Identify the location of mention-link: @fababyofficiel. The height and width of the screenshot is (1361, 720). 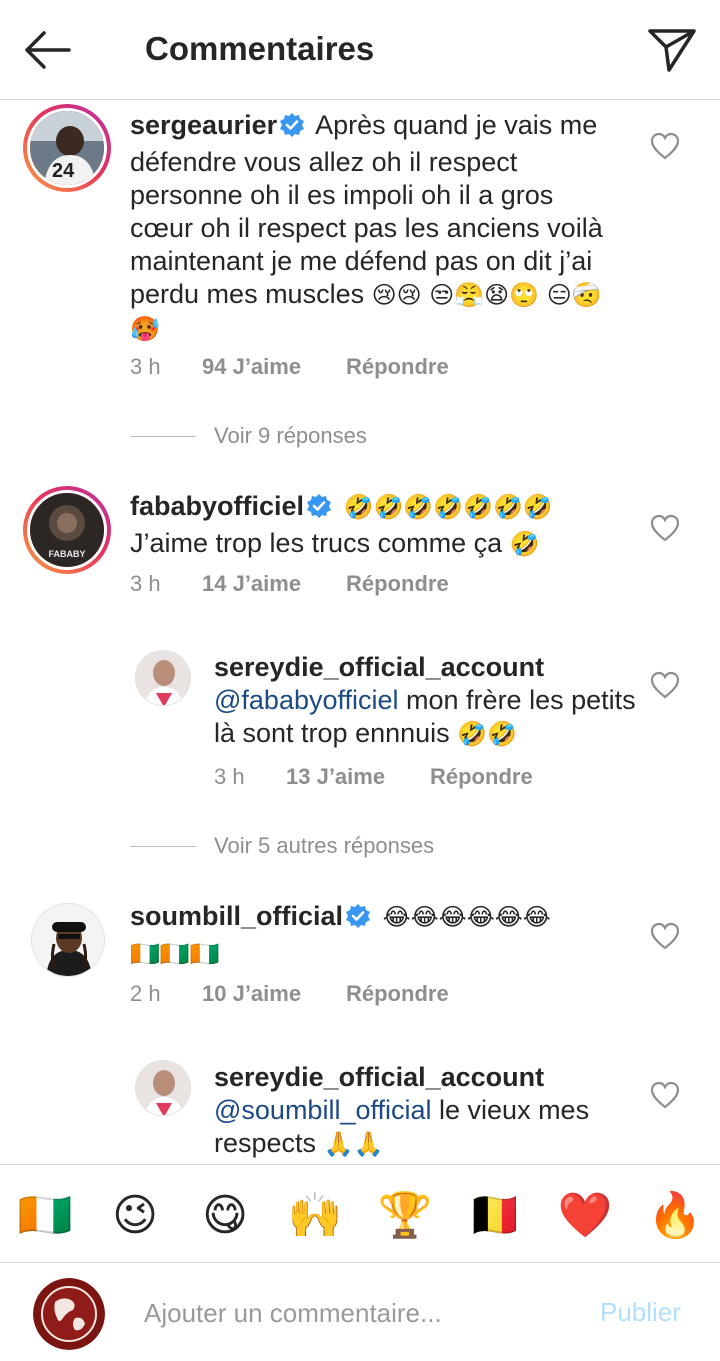
(306, 700).